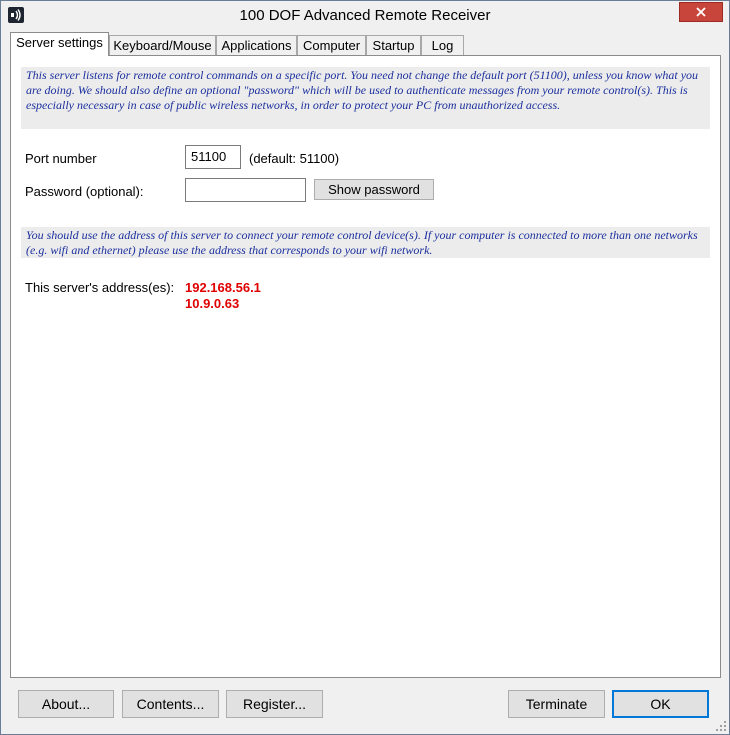 The height and width of the screenshot is (735, 730). I want to click on port-number-input: 51100, so click(213, 157).